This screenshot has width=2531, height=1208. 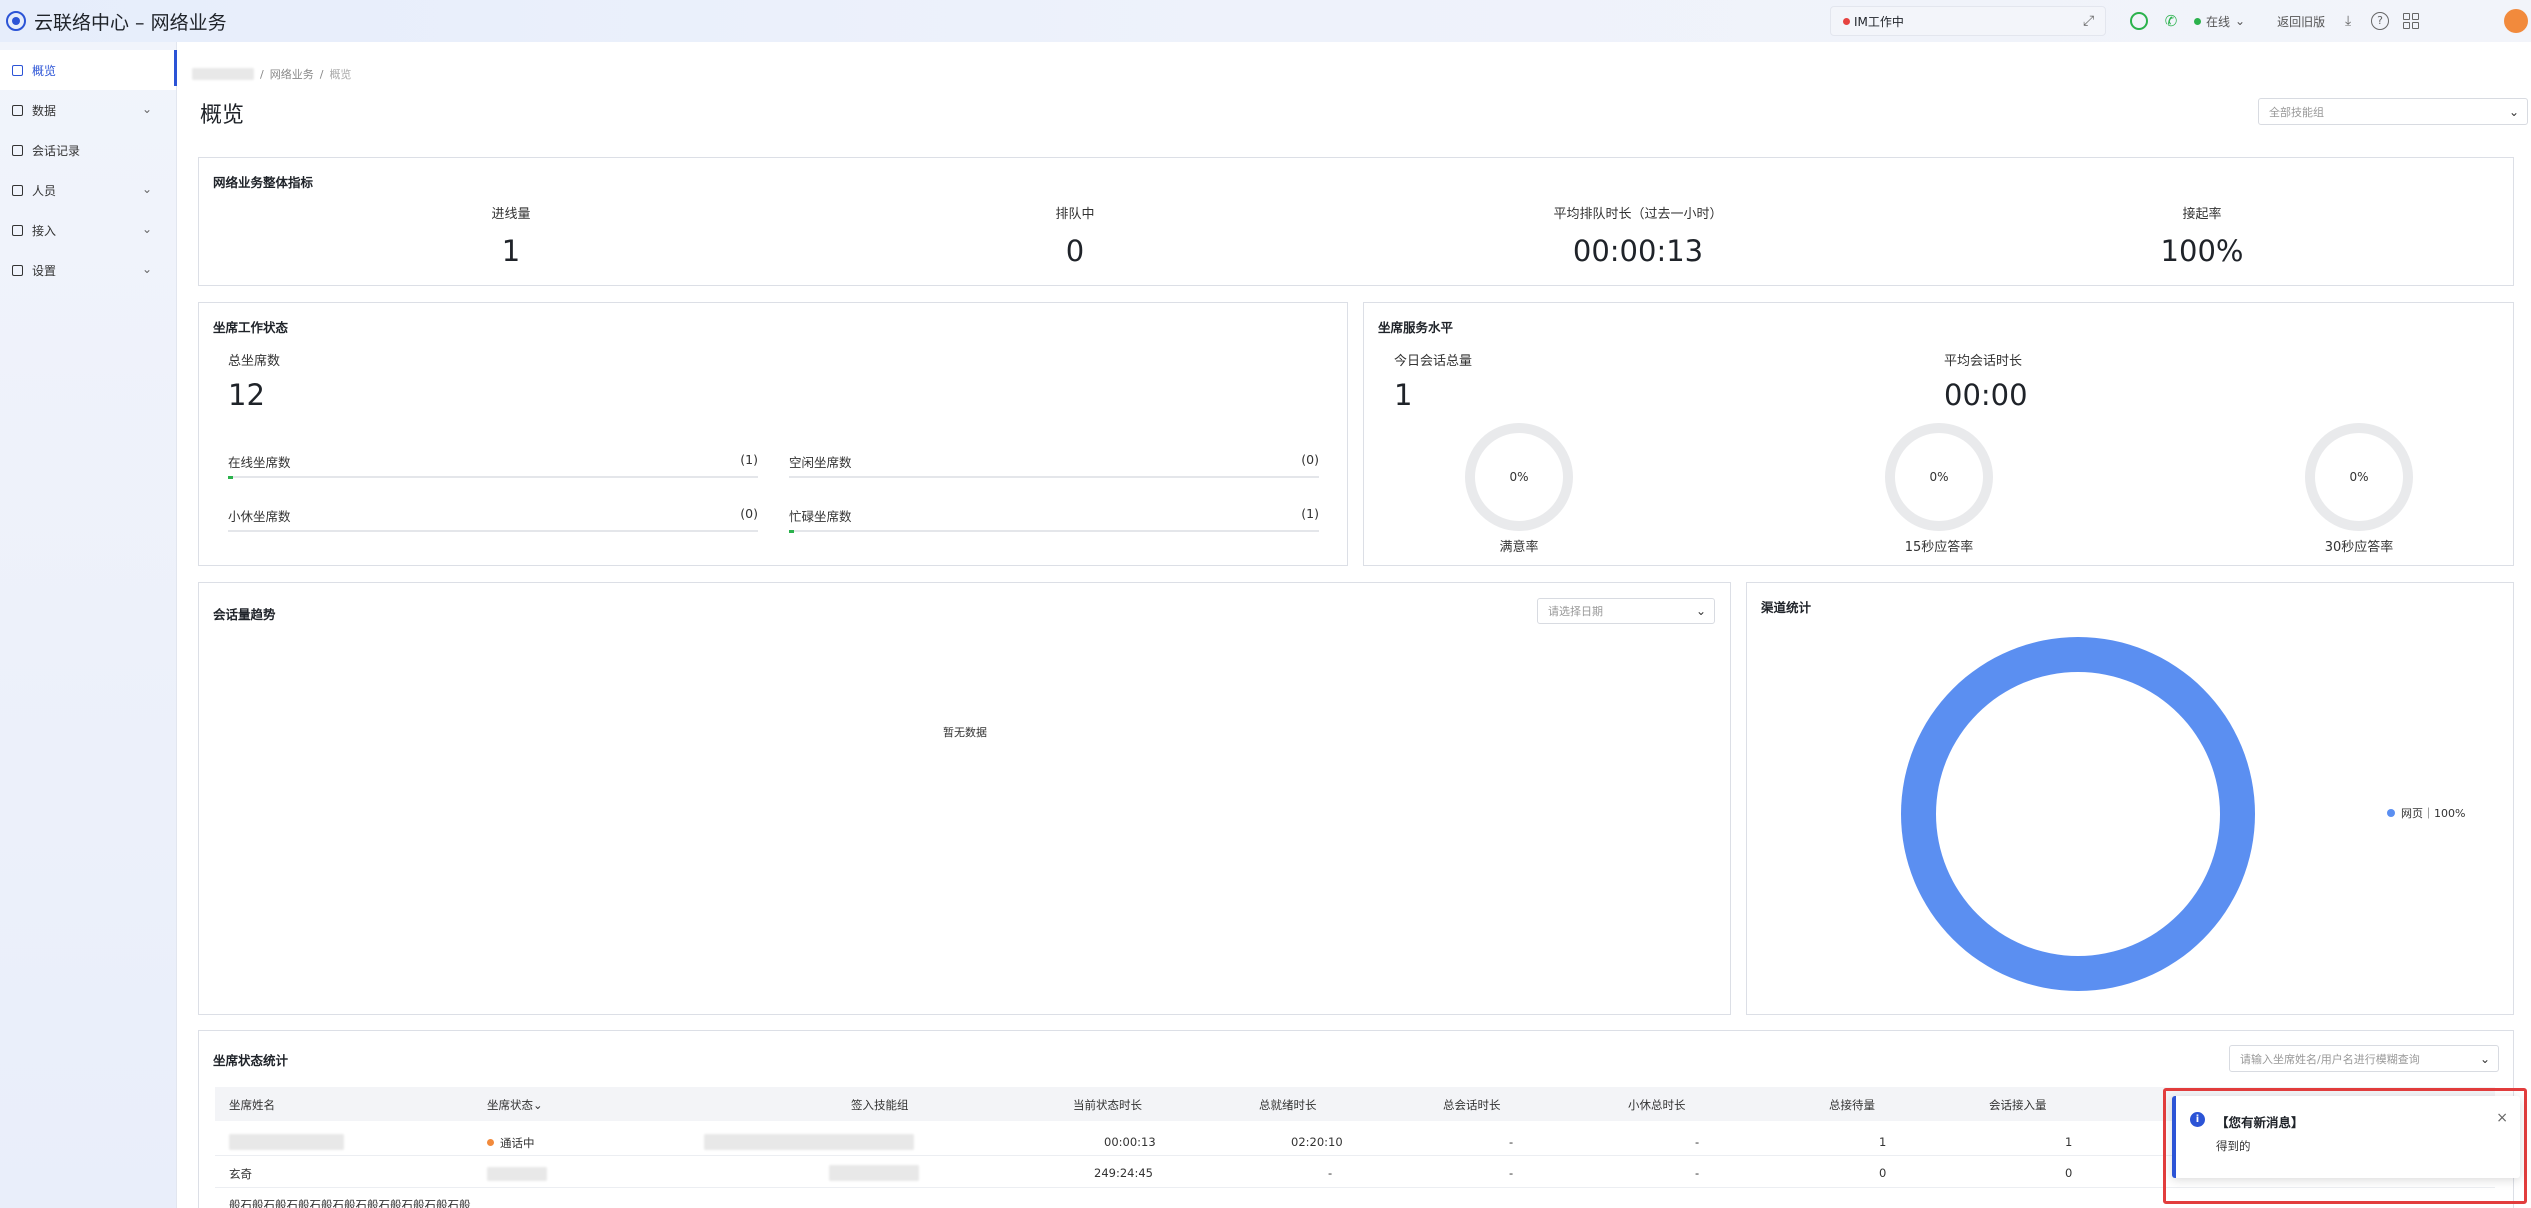 What do you see at coordinates (1638, 214) in the screenshot?
I see `metric-label: 平均排队时长（过去一小时）` at bounding box center [1638, 214].